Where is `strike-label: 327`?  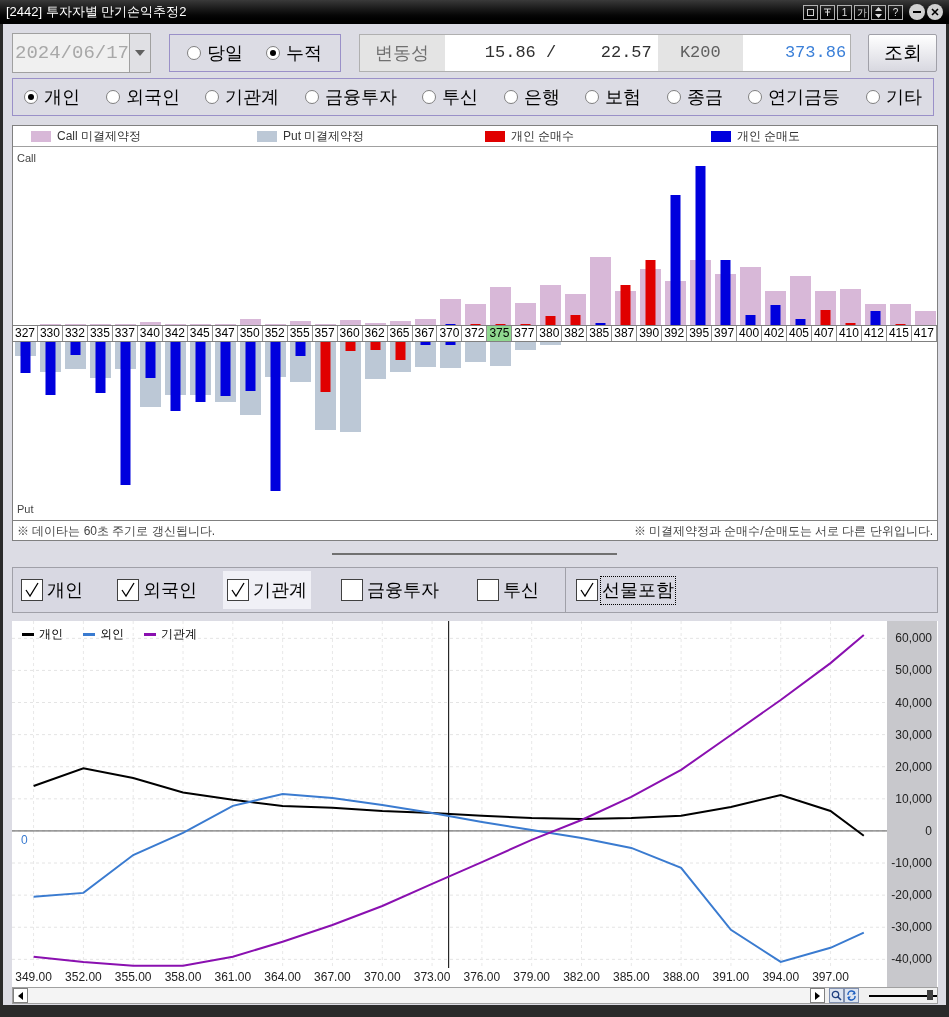 strike-label: 327 is located at coordinates (25, 333).